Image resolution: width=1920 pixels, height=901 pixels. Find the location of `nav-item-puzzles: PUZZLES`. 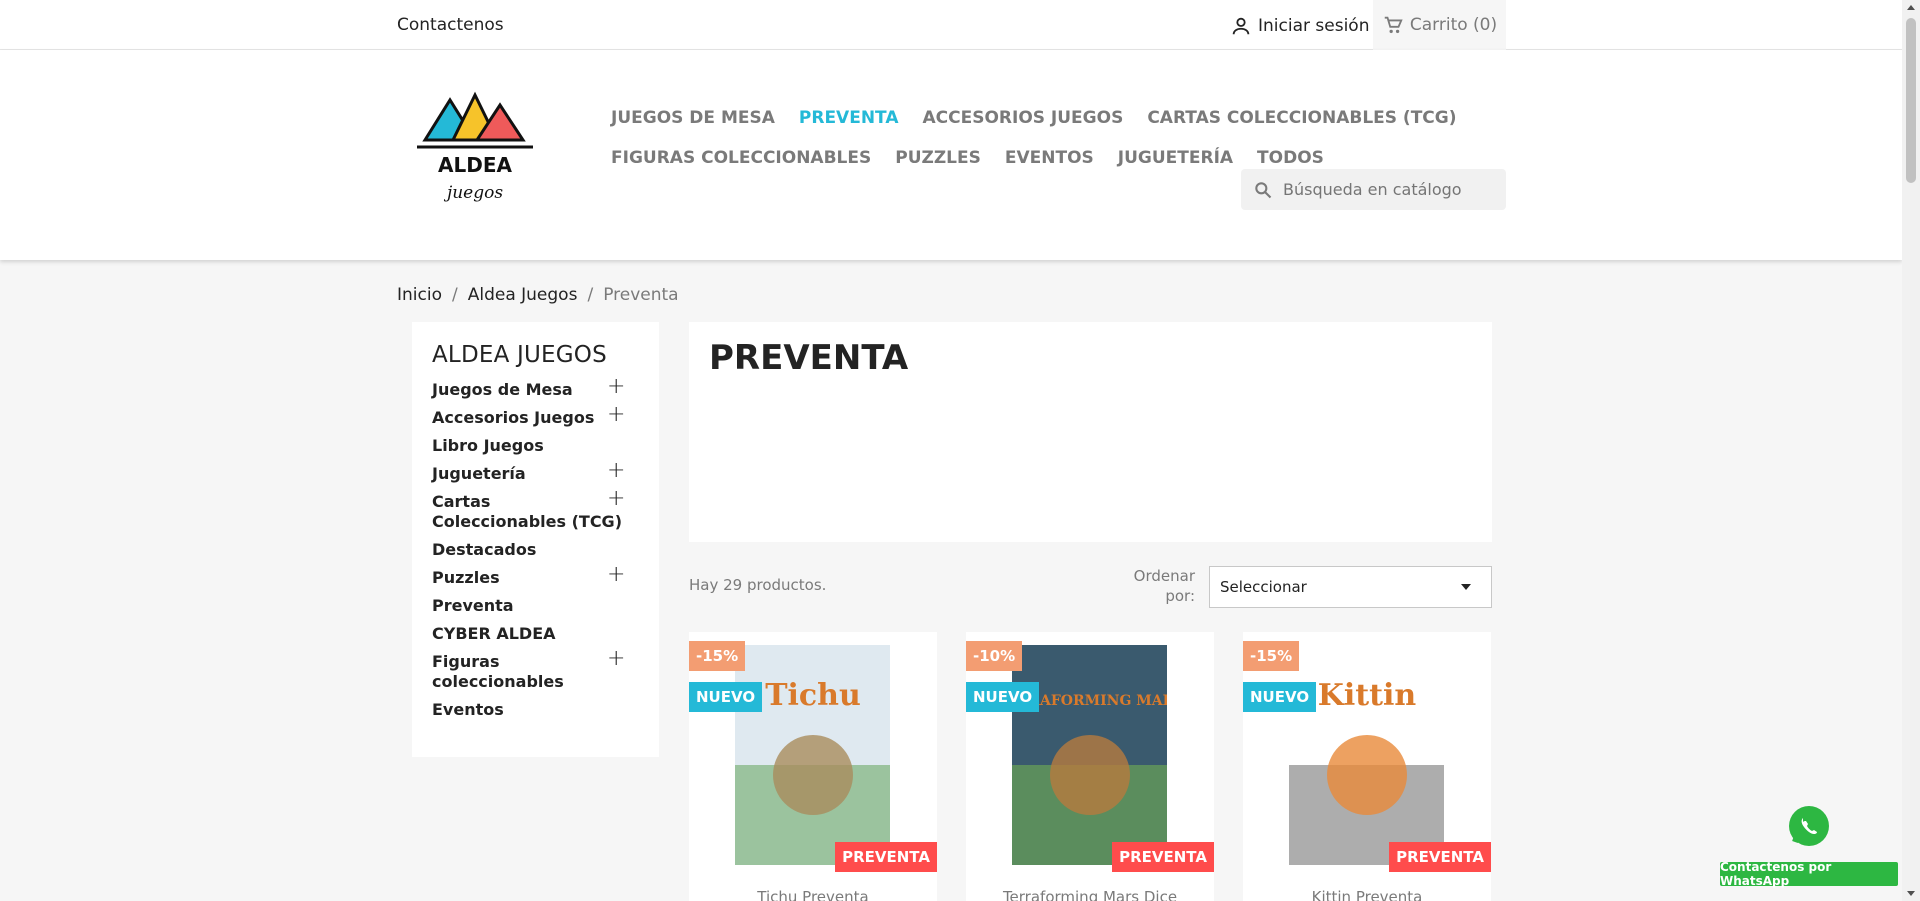

nav-item-puzzles: PUZZLES is located at coordinates (938, 158).